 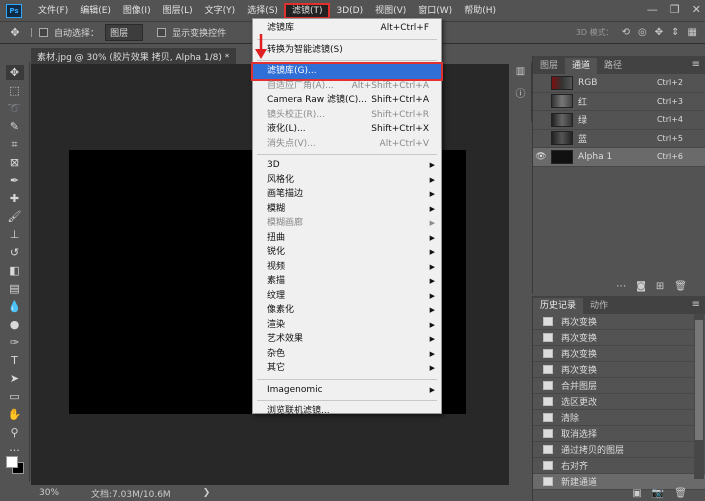 What do you see at coordinates (692, 32) in the screenshot?
I see `scale-3d-icon: ▦` at bounding box center [692, 32].